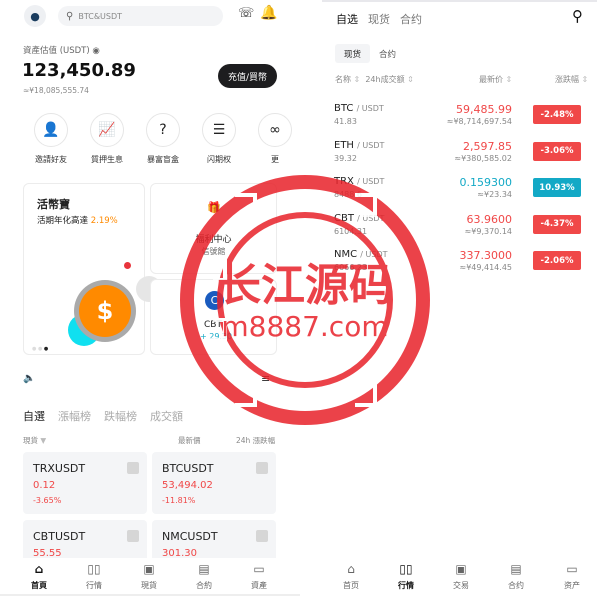 The width and height of the screenshot is (597, 596). Describe the element at coordinates (34, 416) in the screenshot. I see `tab-favorites: 自選` at that location.